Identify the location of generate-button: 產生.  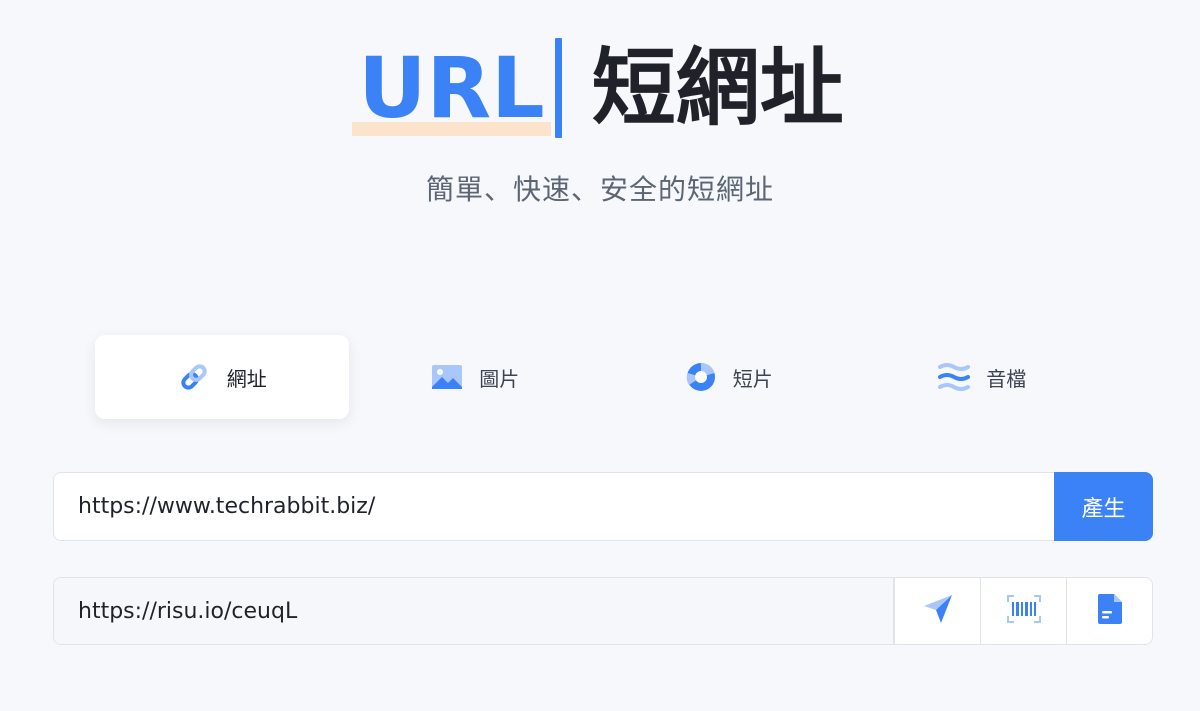
(1103, 506).